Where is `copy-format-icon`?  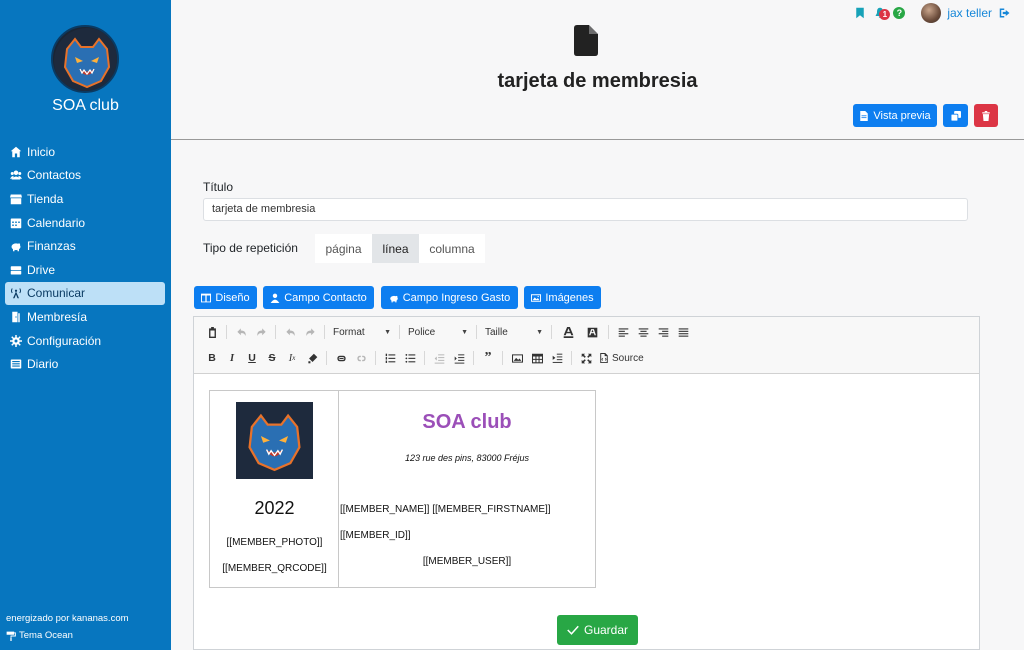 copy-format-icon is located at coordinates (312, 358).